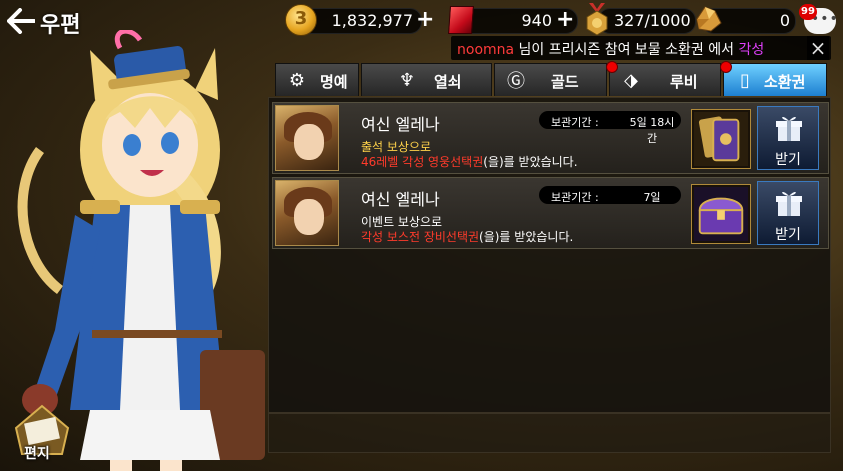  I want to click on ruby-gem-icon, so click(461, 20).